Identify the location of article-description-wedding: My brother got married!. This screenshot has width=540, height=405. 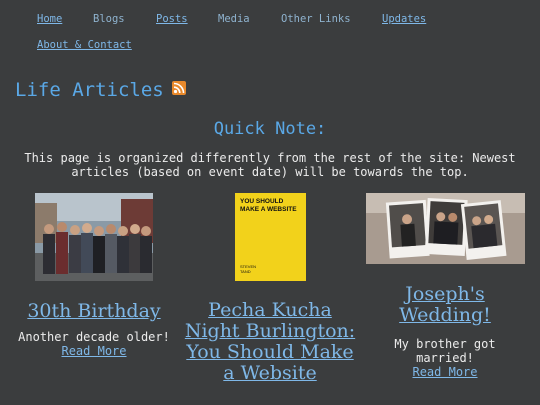
(445, 351).